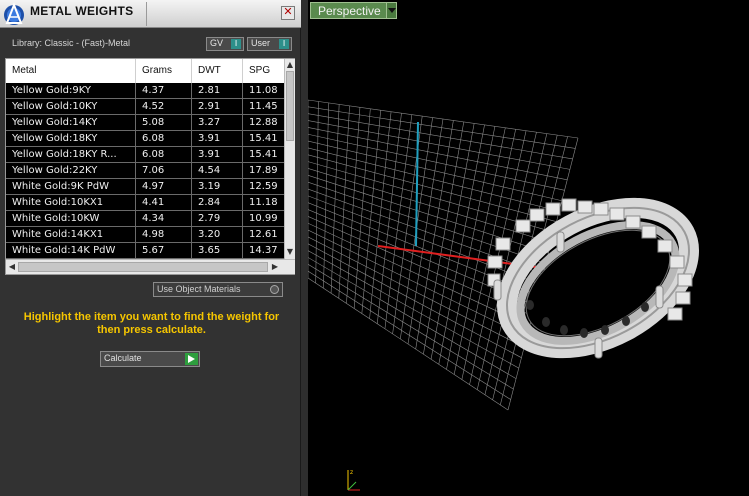 This screenshot has width=749, height=496. Describe the element at coordinates (288, 13) in the screenshot. I see `close-button: ✕` at that location.